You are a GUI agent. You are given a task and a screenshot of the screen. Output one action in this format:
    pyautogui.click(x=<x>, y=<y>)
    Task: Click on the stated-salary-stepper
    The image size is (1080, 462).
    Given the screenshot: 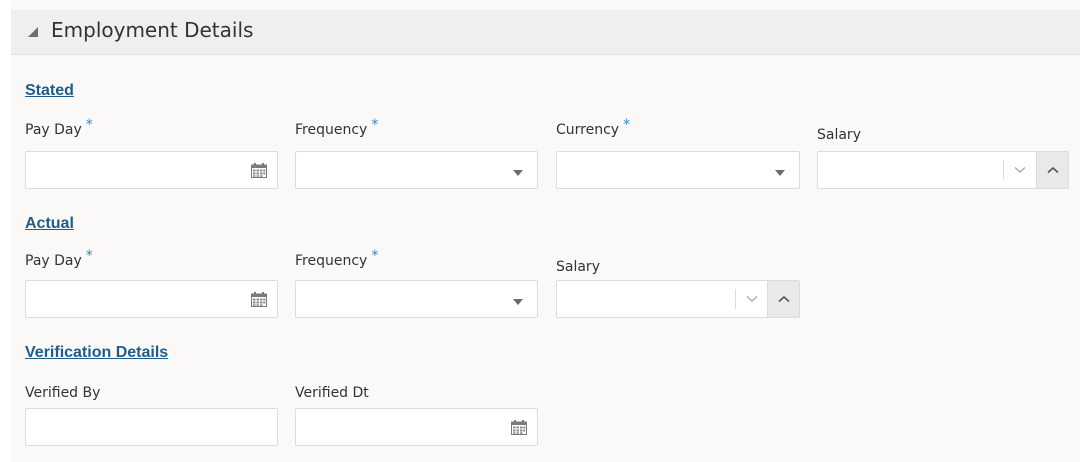 What is the action you would take?
    pyautogui.click(x=943, y=170)
    